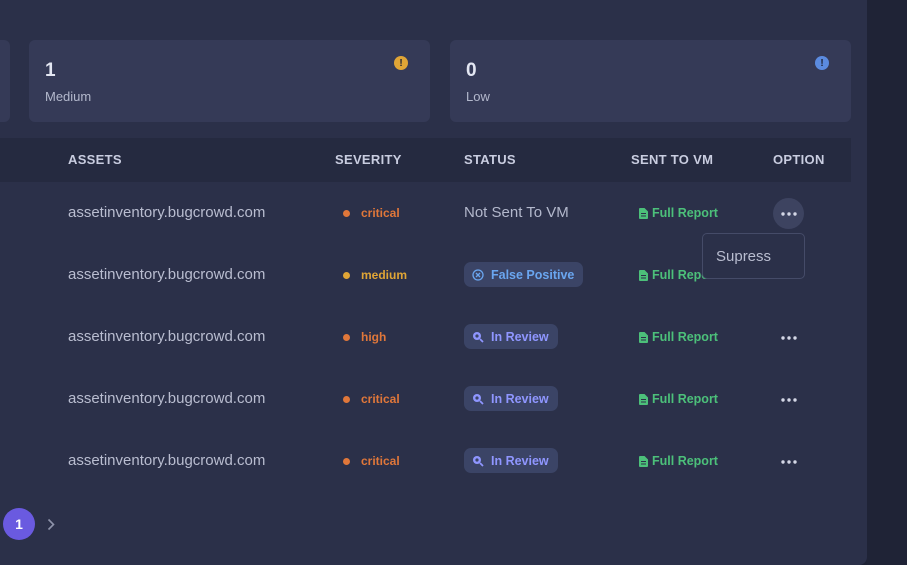  What do you see at coordinates (478, 96) in the screenshot?
I see `low-label: Low` at bounding box center [478, 96].